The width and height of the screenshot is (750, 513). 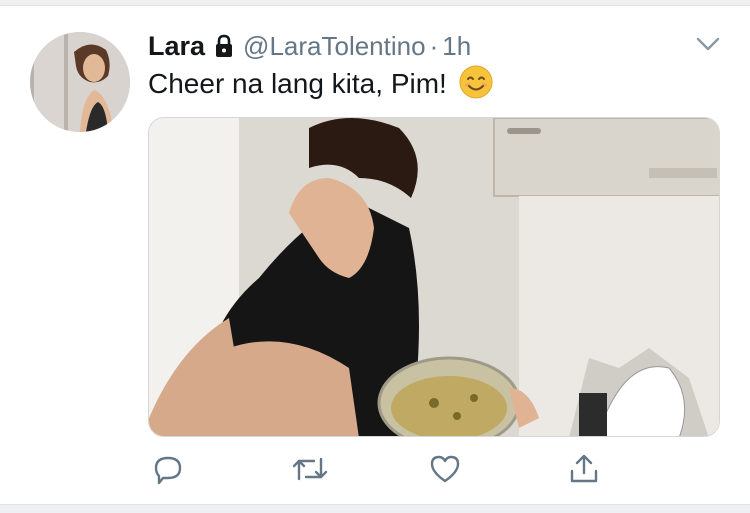 I want to click on lock-icon, so click(x=224, y=46).